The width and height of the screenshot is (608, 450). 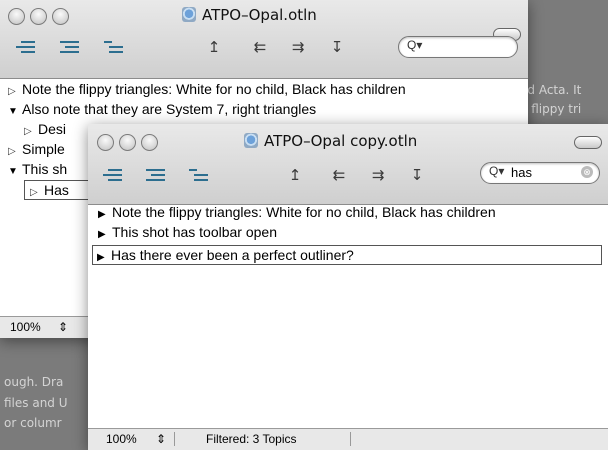 I want to click on search-value: has, so click(x=521, y=172).